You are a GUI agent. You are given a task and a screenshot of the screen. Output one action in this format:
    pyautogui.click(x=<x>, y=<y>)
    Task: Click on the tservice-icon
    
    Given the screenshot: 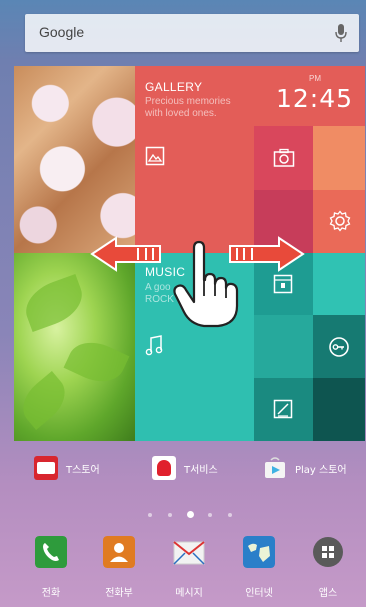 What is the action you would take?
    pyautogui.click(x=164, y=468)
    